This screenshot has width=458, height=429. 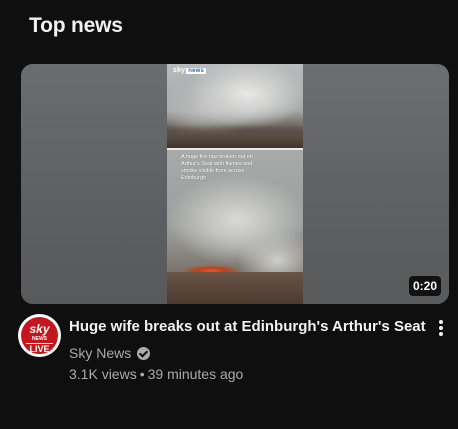 What do you see at coordinates (424, 286) in the screenshot?
I see `duration-badge: 0:20` at bounding box center [424, 286].